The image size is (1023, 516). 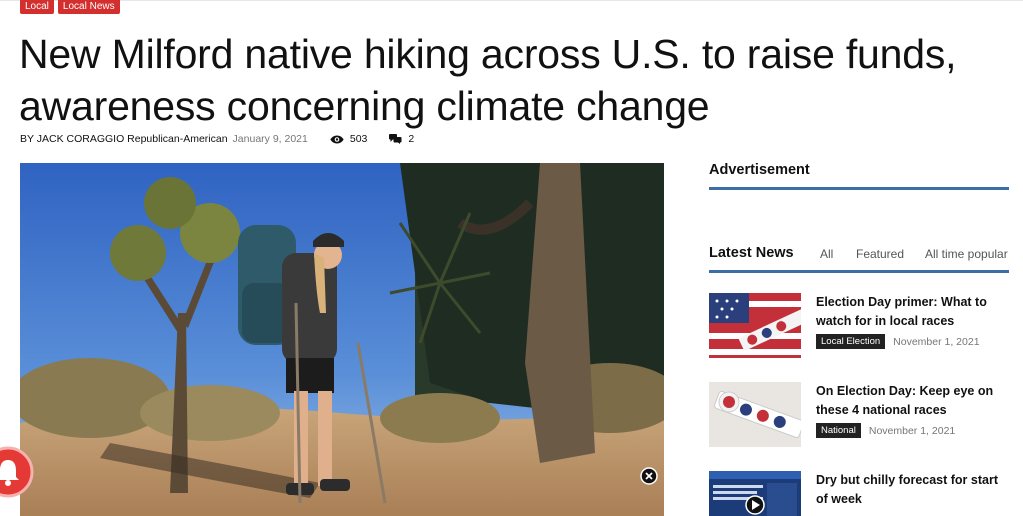 What do you see at coordinates (649, 476) in the screenshot?
I see `close-icon` at bounding box center [649, 476].